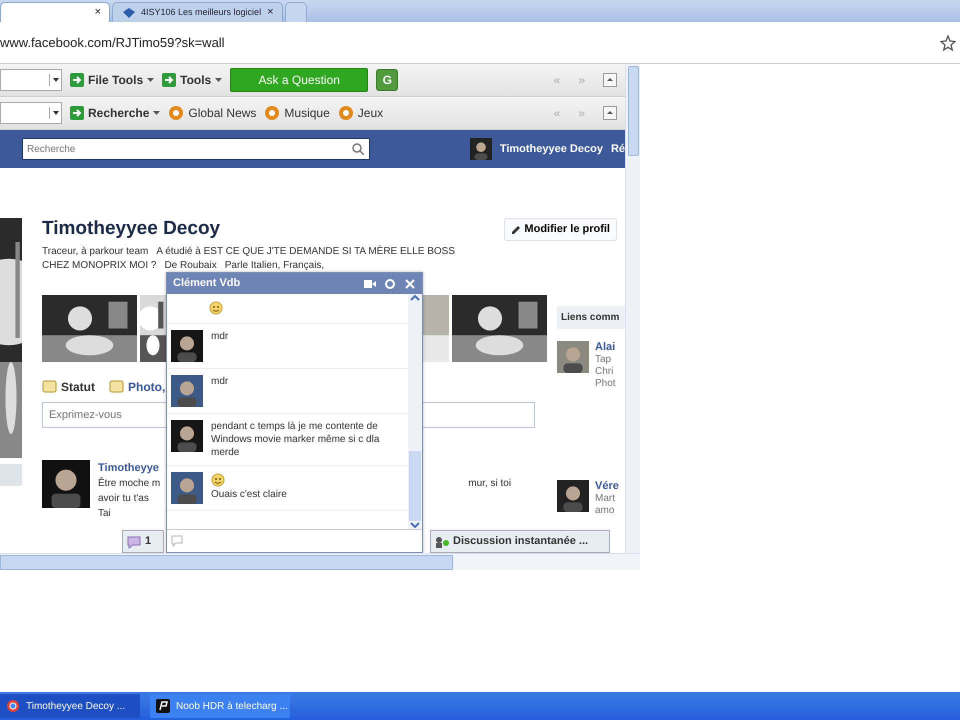  I want to click on sidebar-text: amo, so click(605, 511).